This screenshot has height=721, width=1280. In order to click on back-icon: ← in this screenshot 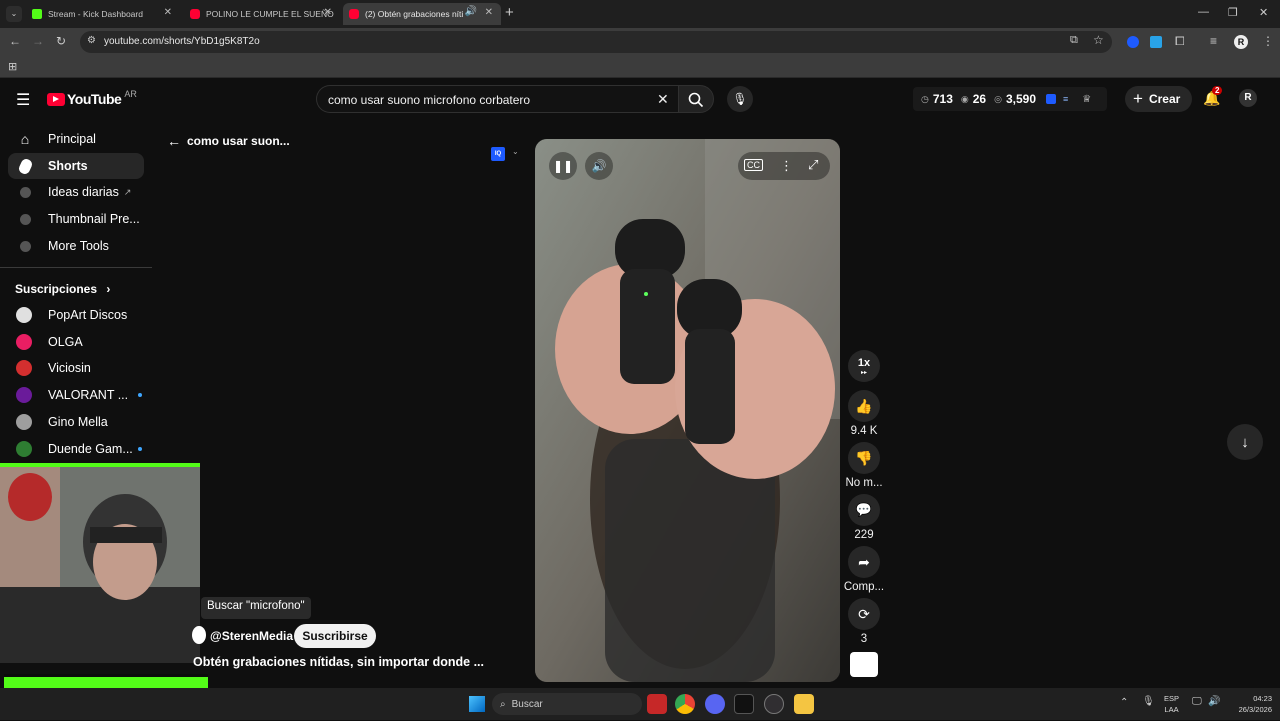, I will do `click(15, 41)`.